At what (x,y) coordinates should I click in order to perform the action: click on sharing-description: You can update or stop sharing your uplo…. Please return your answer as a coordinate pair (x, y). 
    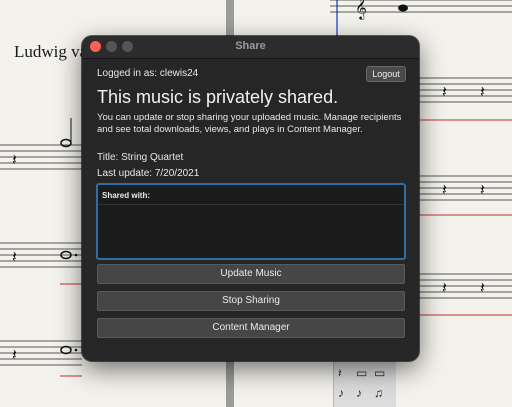
    Looking at the image, I should click on (249, 123).